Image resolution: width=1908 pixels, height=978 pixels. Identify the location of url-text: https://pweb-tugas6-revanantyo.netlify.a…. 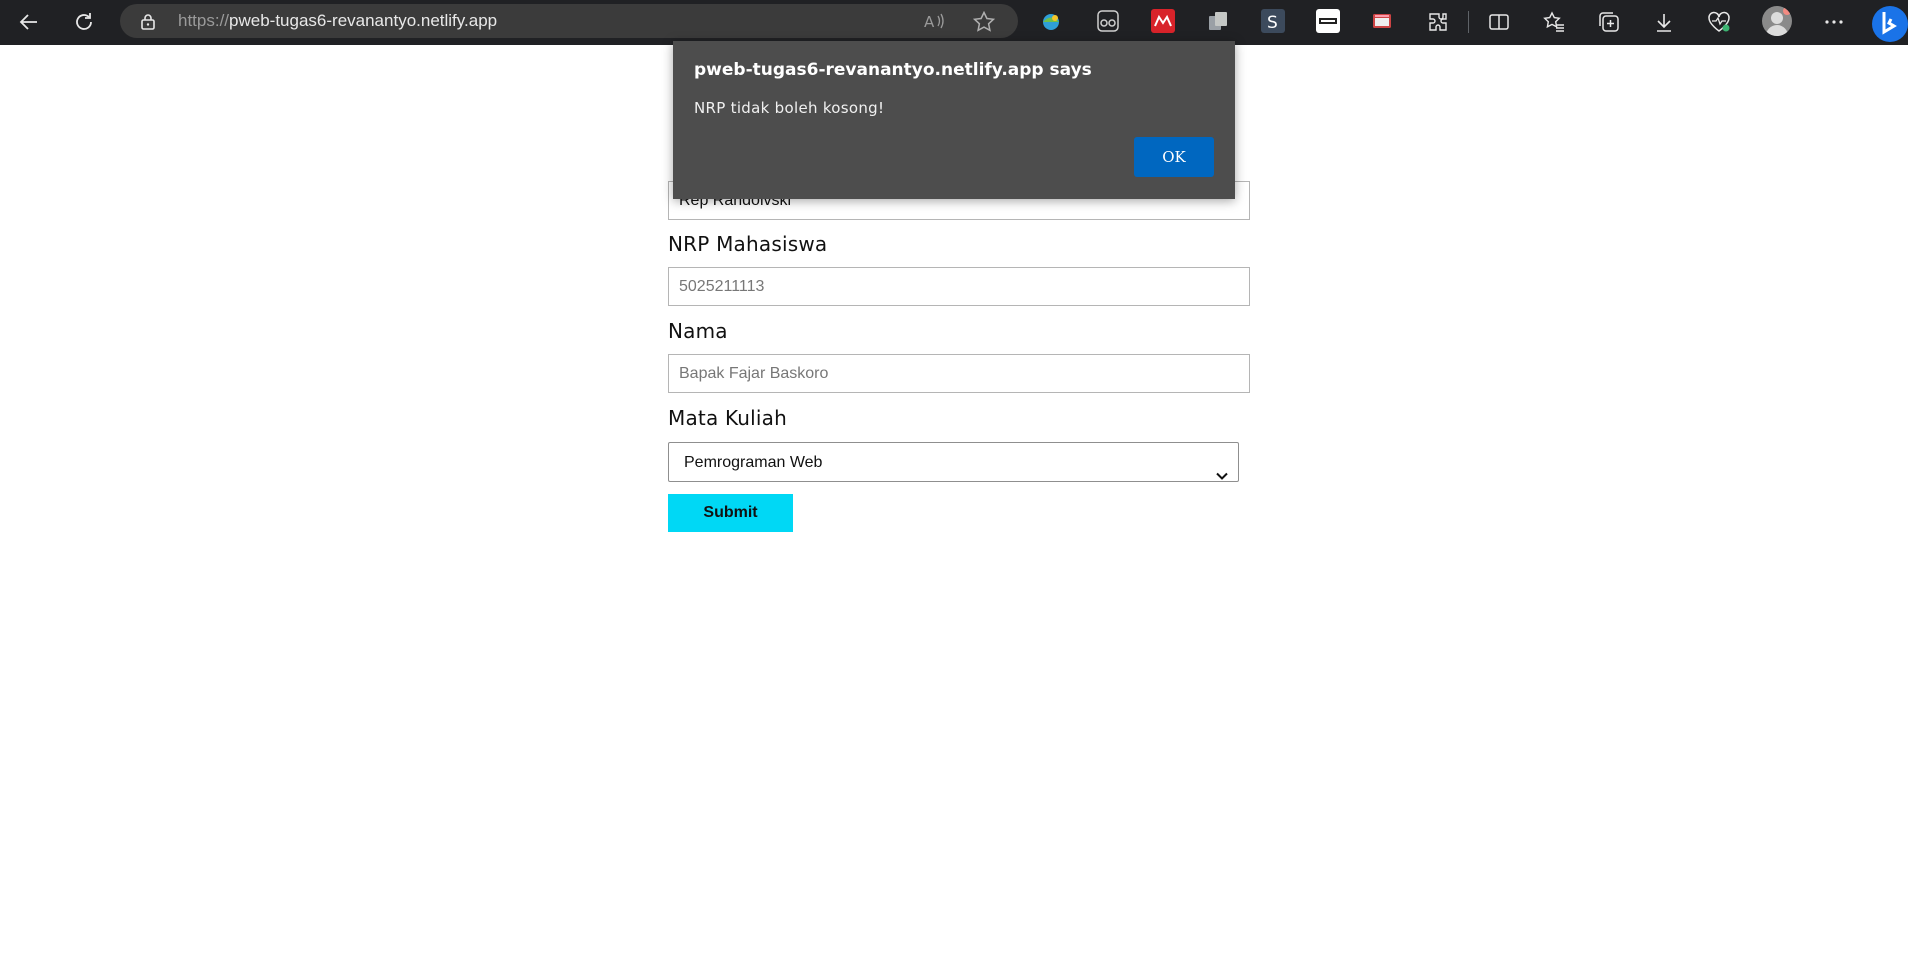
(337, 21).